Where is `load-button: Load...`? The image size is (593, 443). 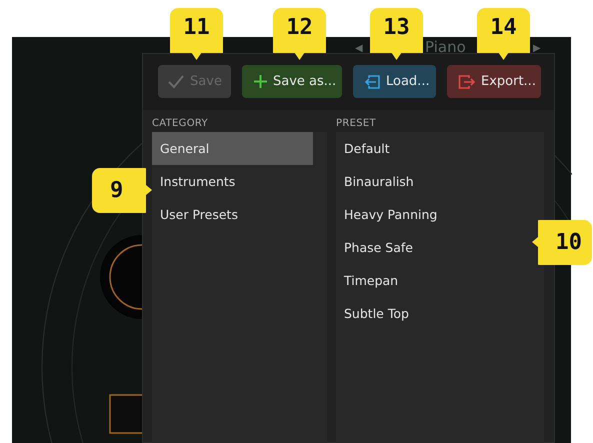 load-button: Load... is located at coordinates (394, 81).